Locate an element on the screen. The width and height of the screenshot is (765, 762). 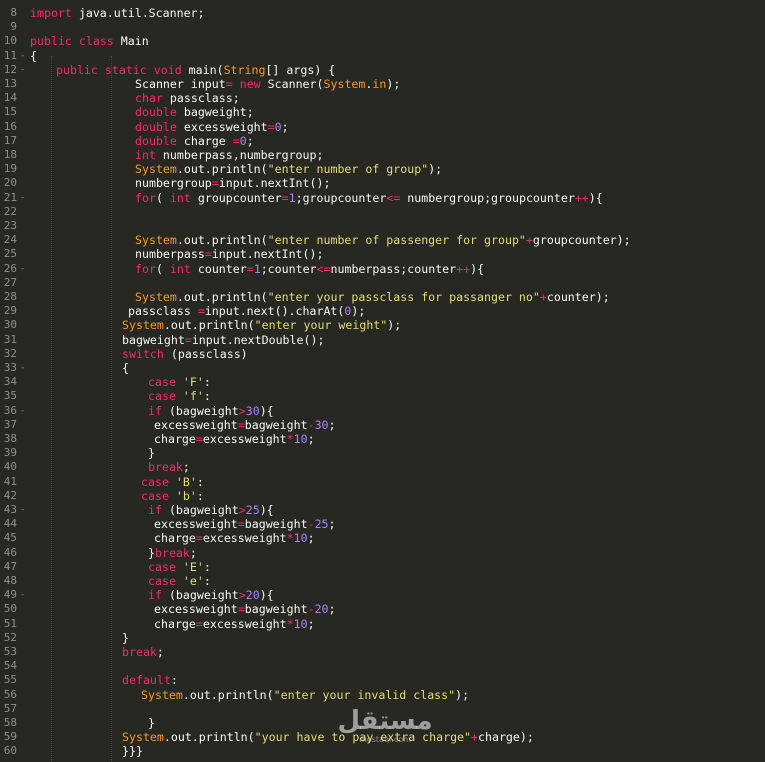
code-line: 60}}} is located at coordinates (382, 751).